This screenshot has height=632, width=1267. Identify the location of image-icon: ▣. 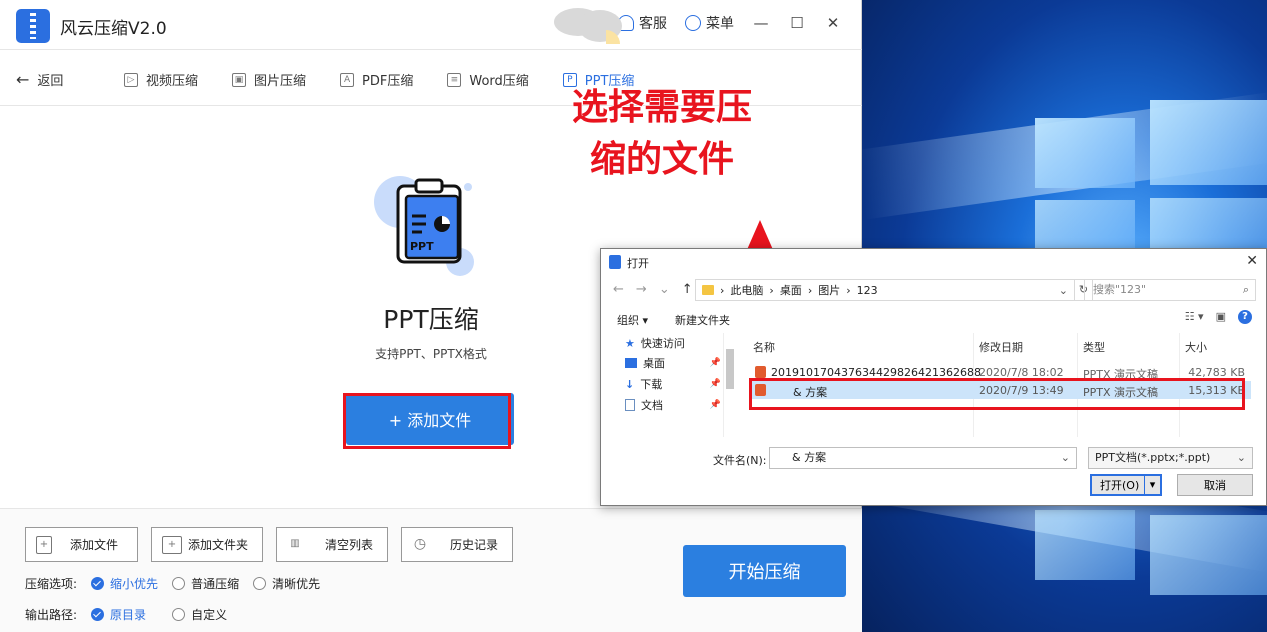
(239, 79).